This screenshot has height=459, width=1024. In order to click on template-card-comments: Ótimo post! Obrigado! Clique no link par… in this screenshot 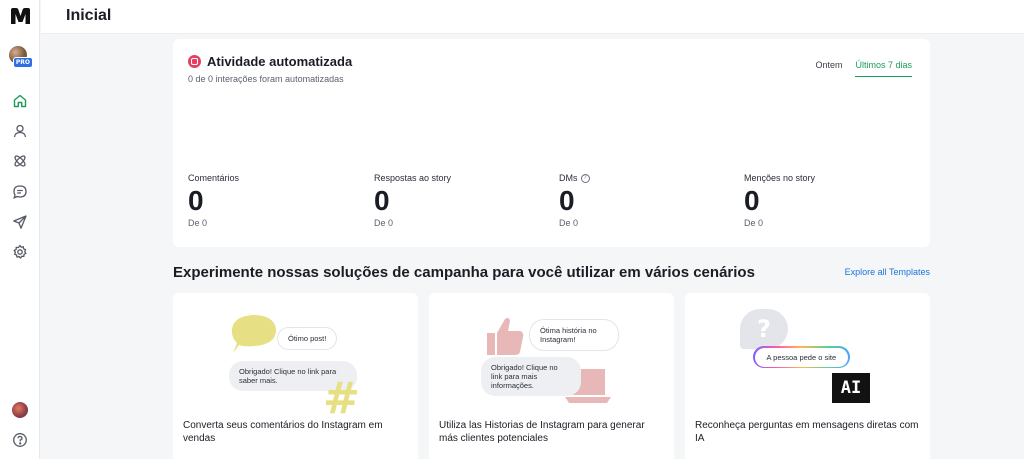, I will do `click(295, 376)`.